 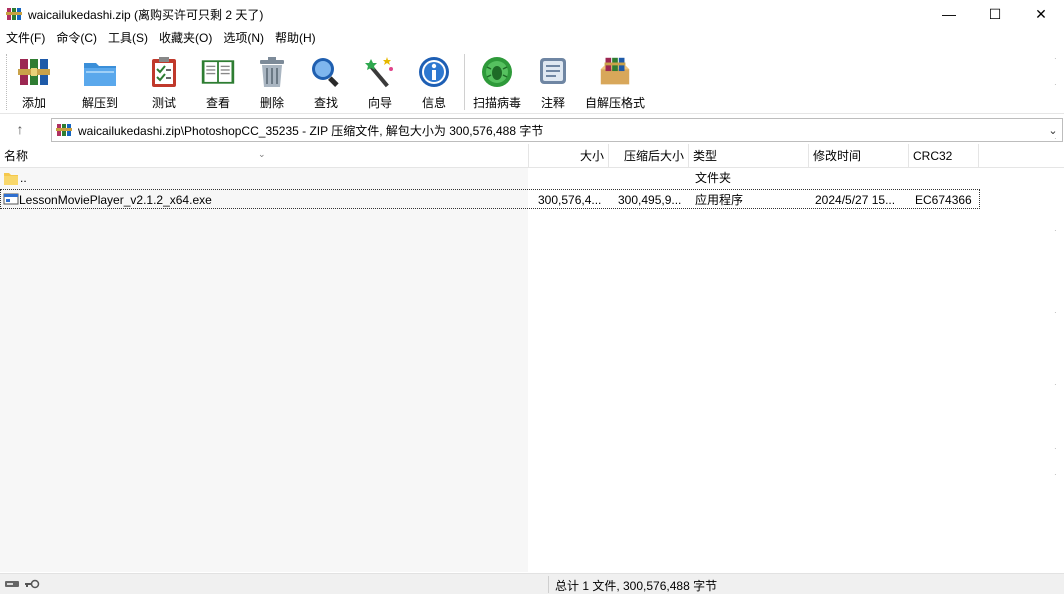 I want to click on arrow-up-icon: ↑, so click(x=20, y=129).